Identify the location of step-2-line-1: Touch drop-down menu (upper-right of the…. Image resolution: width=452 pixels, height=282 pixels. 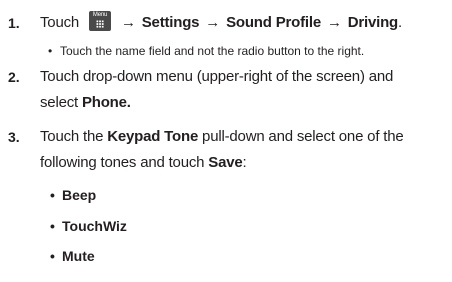
(217, 76).